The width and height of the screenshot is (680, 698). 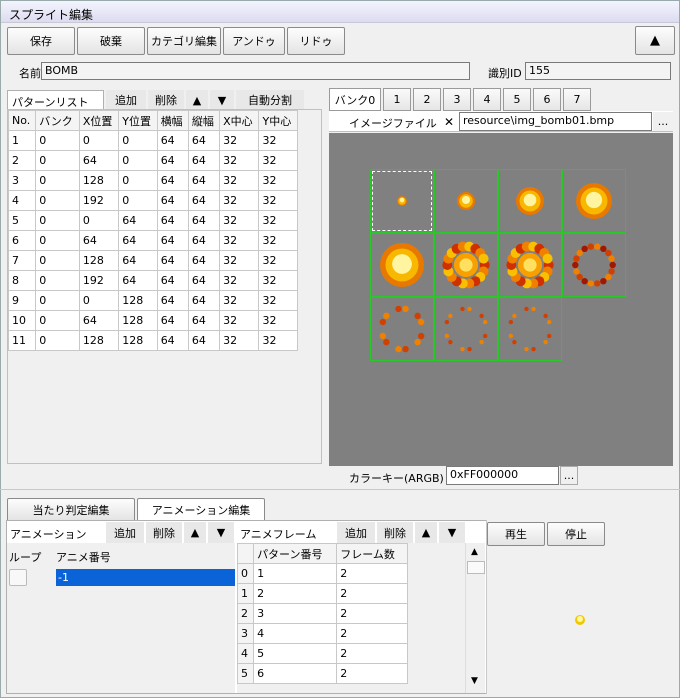 I want to click on animation-delete-button: 削除, so click(x=164, y=532).